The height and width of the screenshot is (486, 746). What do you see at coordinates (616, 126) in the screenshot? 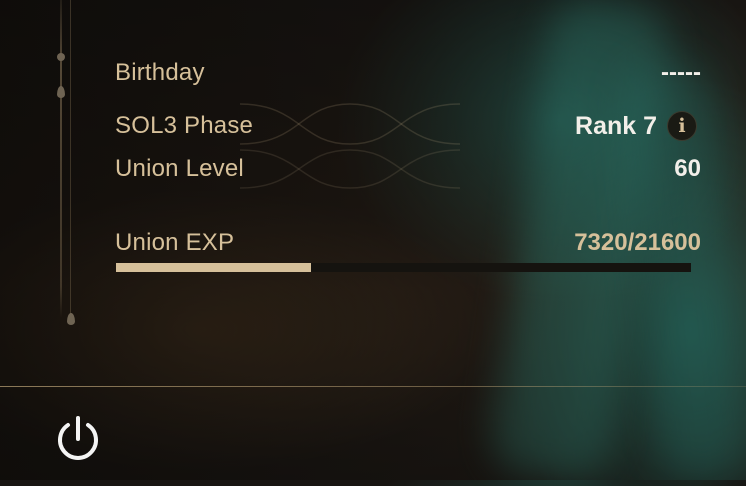
I see `sol3-phase-value: Rank 7` at bounding box center [616, 126].